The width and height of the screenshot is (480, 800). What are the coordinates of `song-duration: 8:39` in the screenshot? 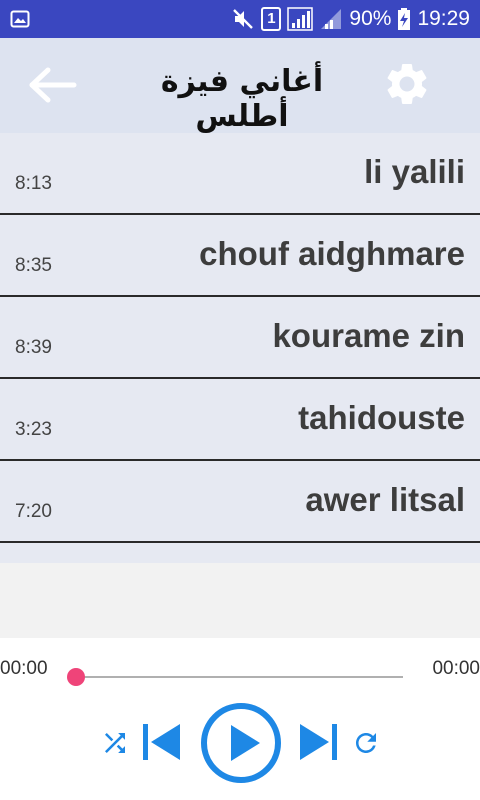 It's located at (33, 347).